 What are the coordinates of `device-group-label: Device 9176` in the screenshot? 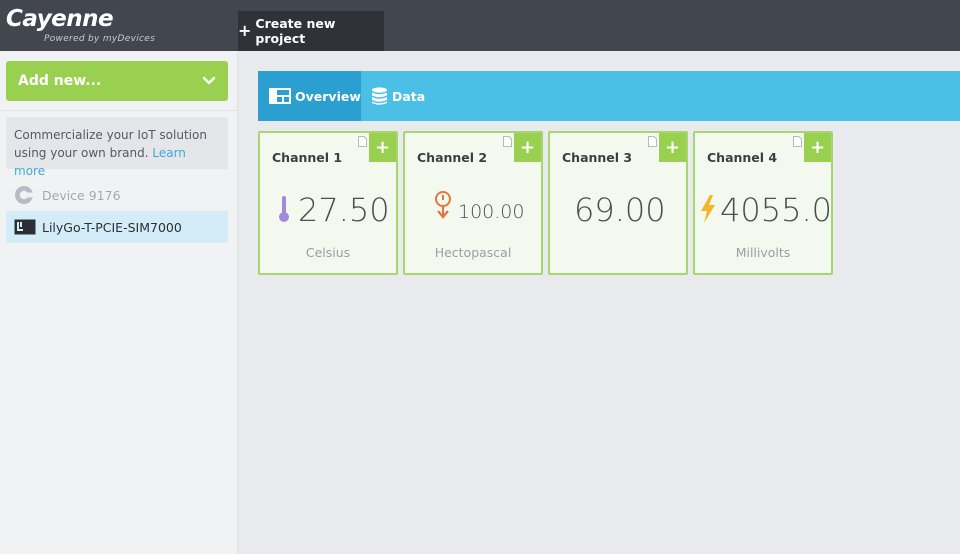 It's located at (81, 195).